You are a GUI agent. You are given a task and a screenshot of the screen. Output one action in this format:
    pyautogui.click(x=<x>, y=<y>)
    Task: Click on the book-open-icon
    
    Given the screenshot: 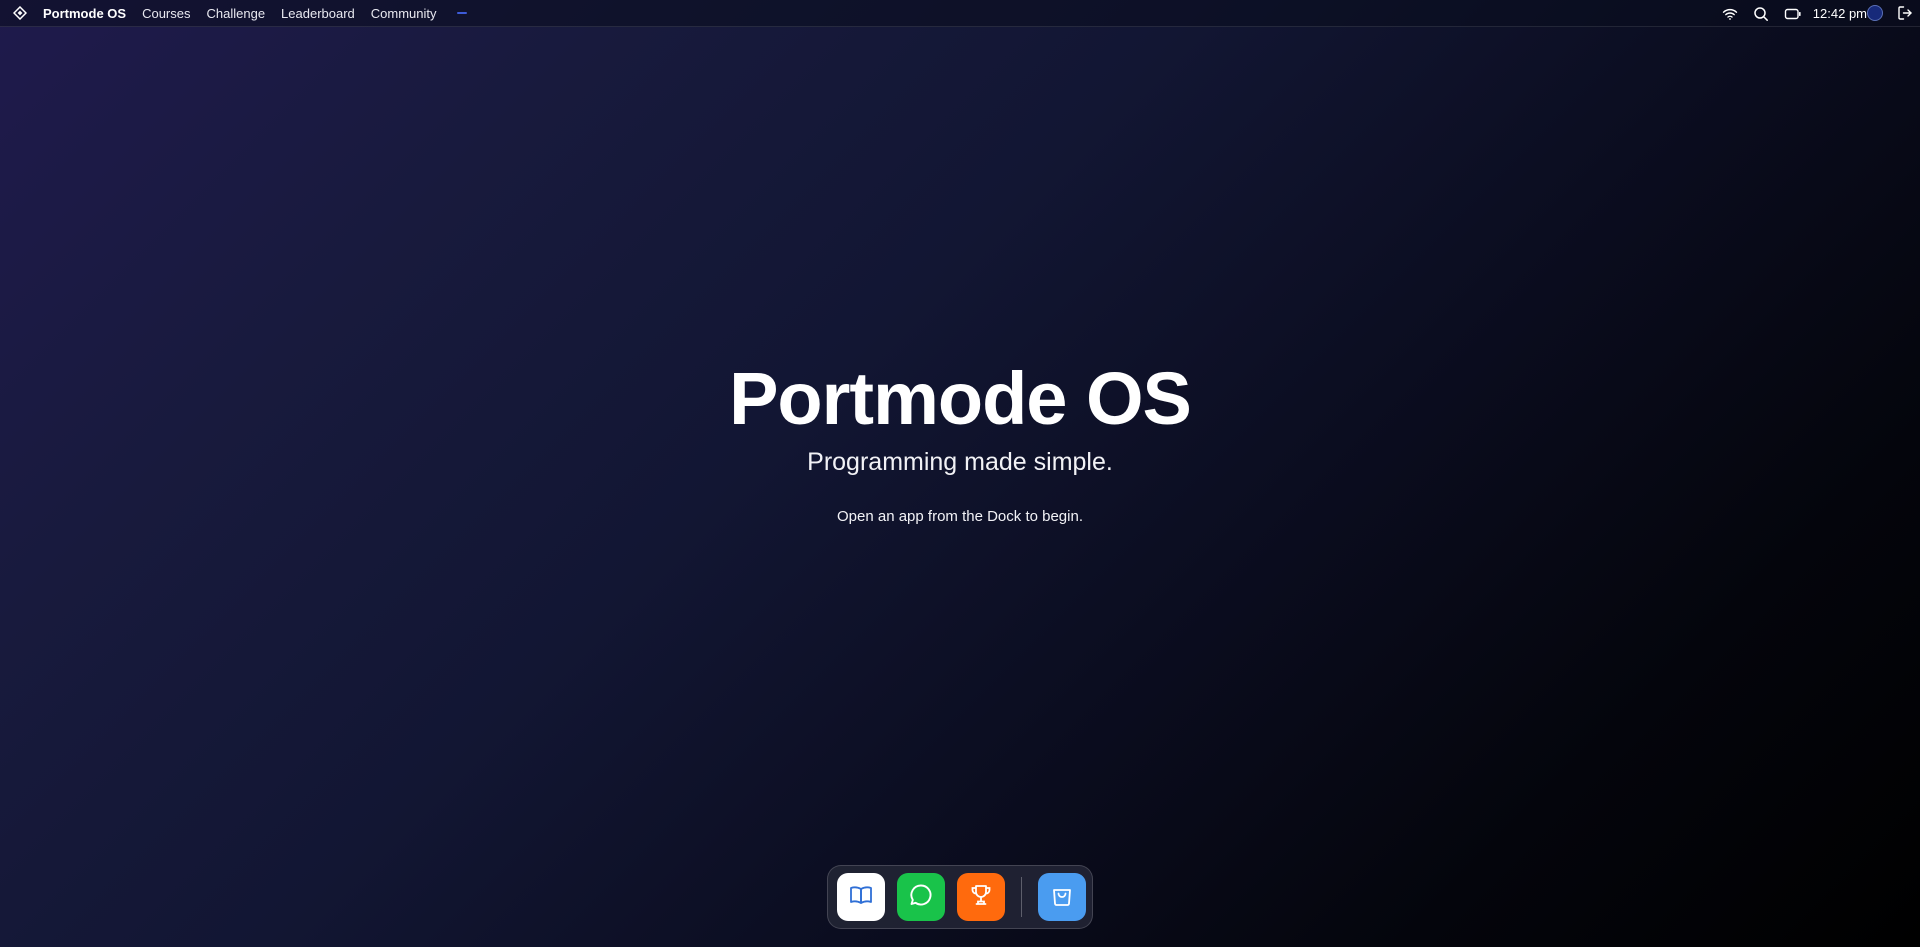 What is the action you would take?
    pyautogui.click(x=861, y=897)
    